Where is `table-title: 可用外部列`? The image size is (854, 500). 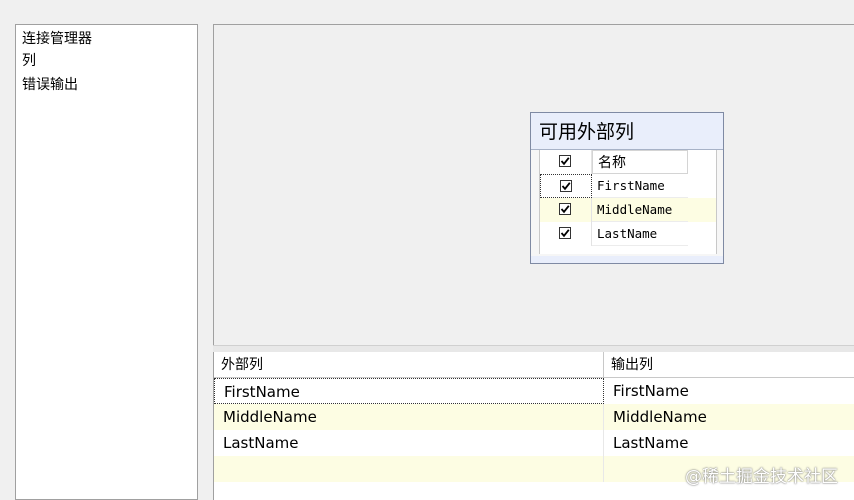
table-title: 可用外部列 is located at coordinates (587, 132).